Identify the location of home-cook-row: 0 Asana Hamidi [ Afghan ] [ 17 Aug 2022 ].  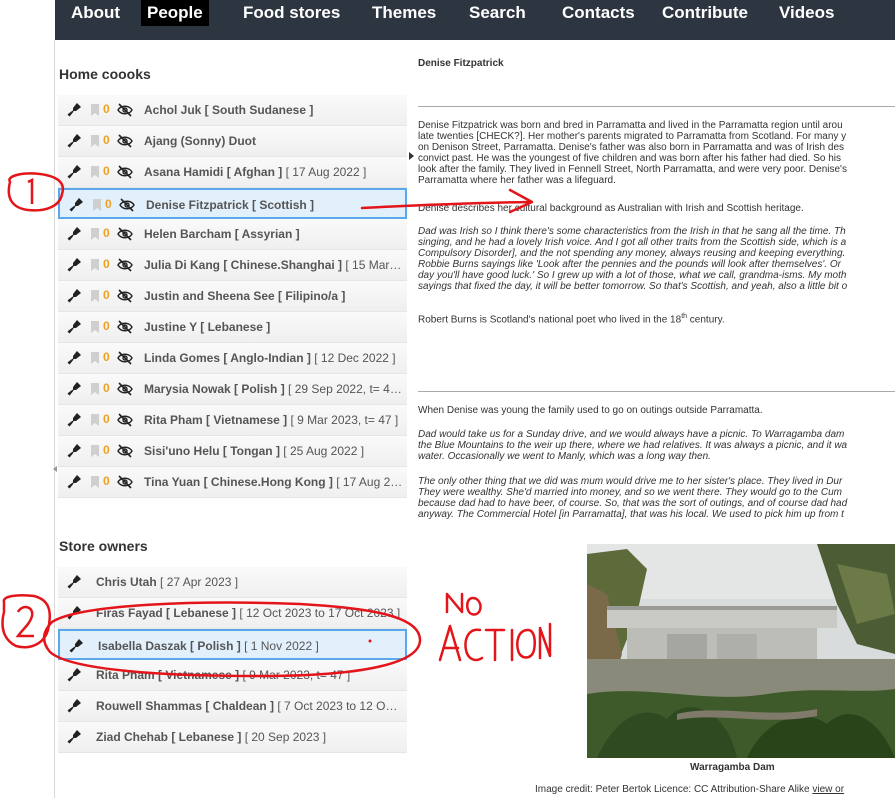
(232, 172).